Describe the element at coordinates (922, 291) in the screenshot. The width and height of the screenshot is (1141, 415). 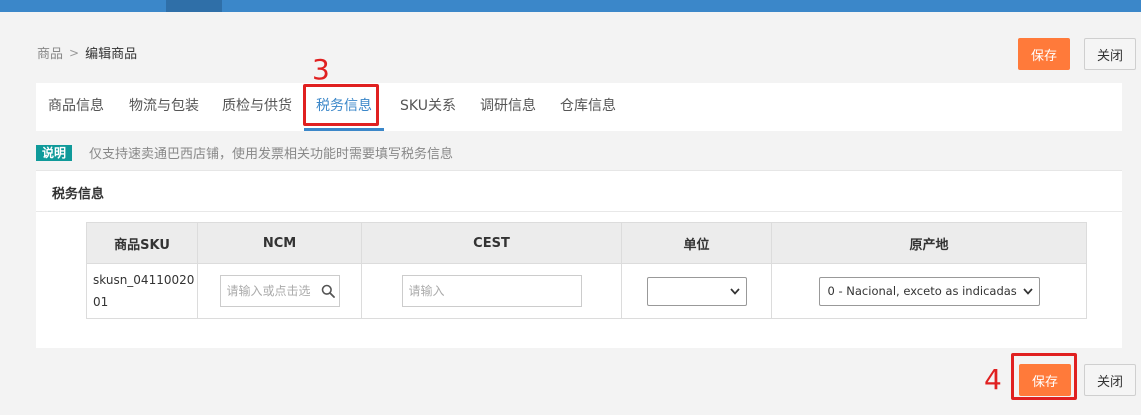
I see `origin-select-value: 0 - Nacional, exceto as indicadas` at that location.